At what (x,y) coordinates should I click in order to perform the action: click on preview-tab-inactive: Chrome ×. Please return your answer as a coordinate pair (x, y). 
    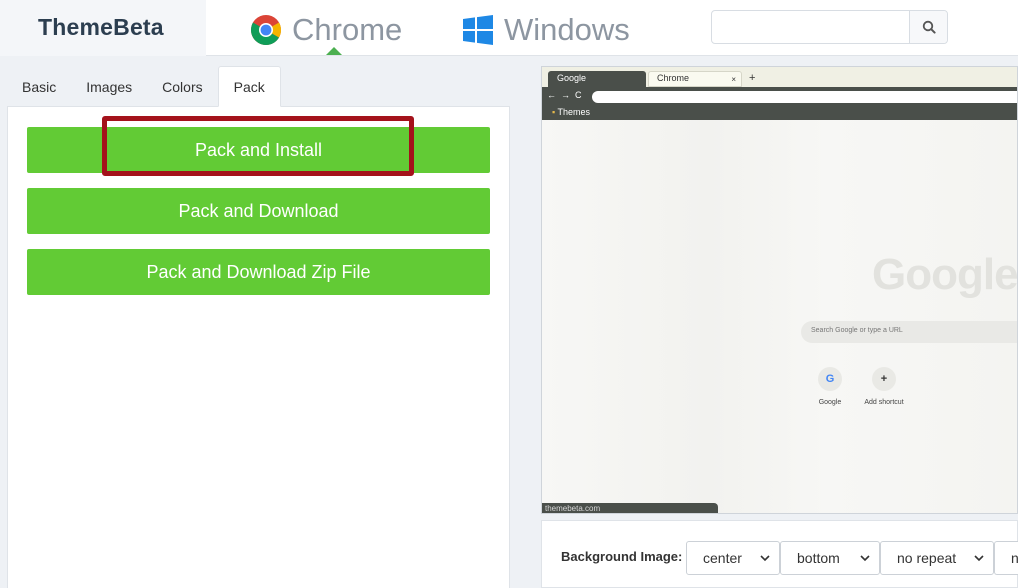
    Looking at the image, I should click on (695, 79).